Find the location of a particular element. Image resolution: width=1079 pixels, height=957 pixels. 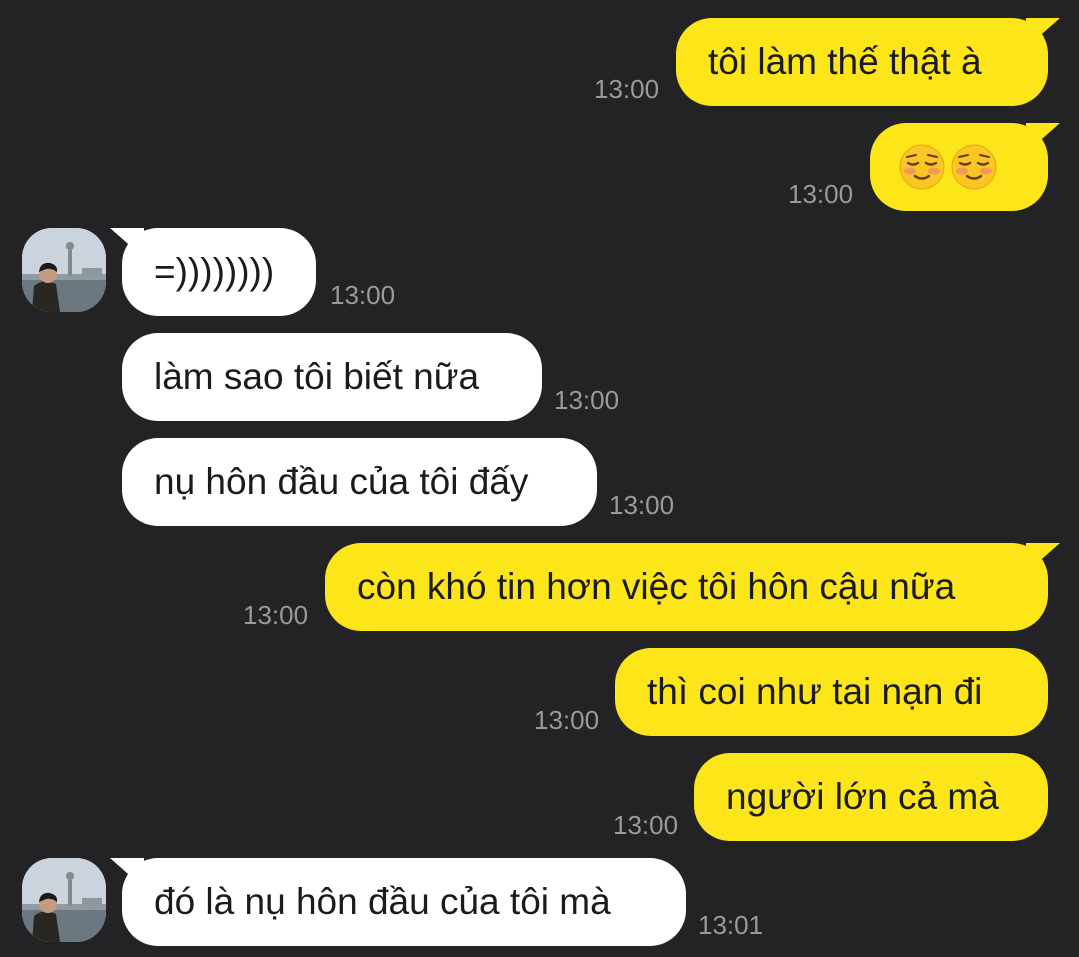

message-bubble-incoming: nụ hôn đầu của tôi đấy is located at coordinates (359, 482).